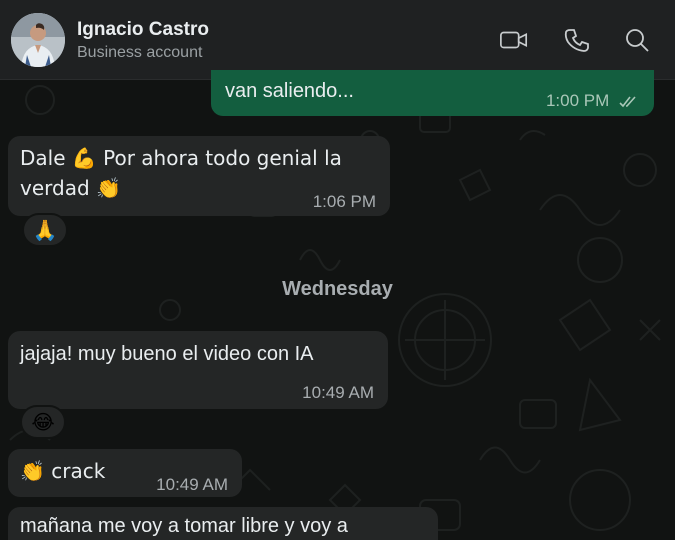 This screenshot has width=675, height=540. I want to click on message-reaction: 🙏, so click(45, 230).